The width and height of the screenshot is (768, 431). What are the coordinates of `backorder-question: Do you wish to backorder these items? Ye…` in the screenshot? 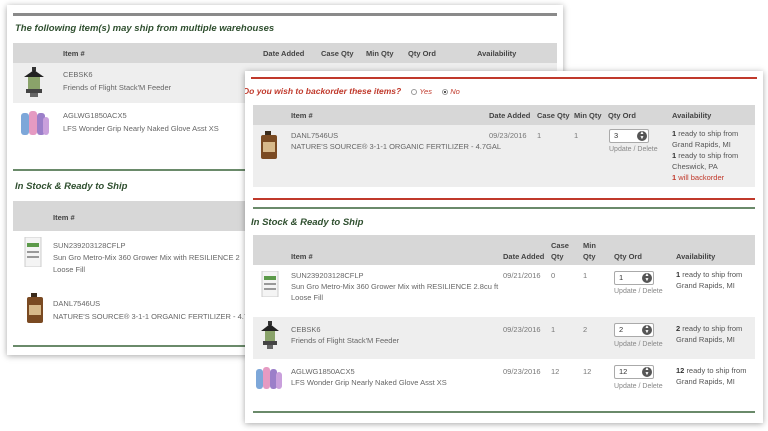 It's located at (352, 91).